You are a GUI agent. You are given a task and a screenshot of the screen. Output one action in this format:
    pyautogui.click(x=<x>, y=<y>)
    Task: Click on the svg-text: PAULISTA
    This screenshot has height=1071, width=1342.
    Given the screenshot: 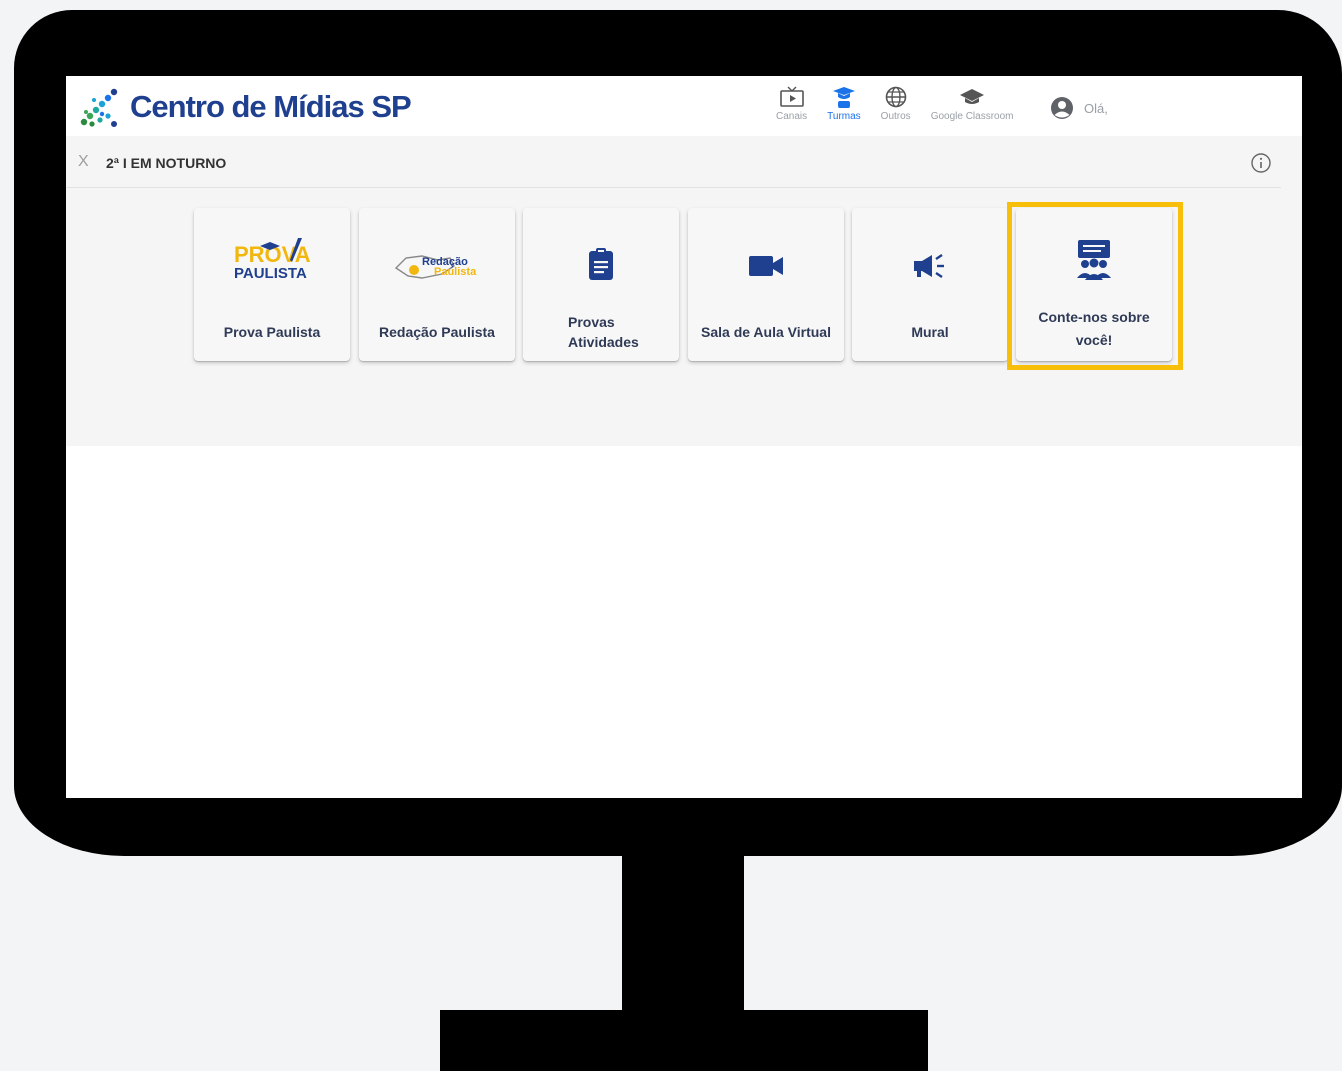 What is the action you would take?
    pyautogui.click(x=270, y=273)
    